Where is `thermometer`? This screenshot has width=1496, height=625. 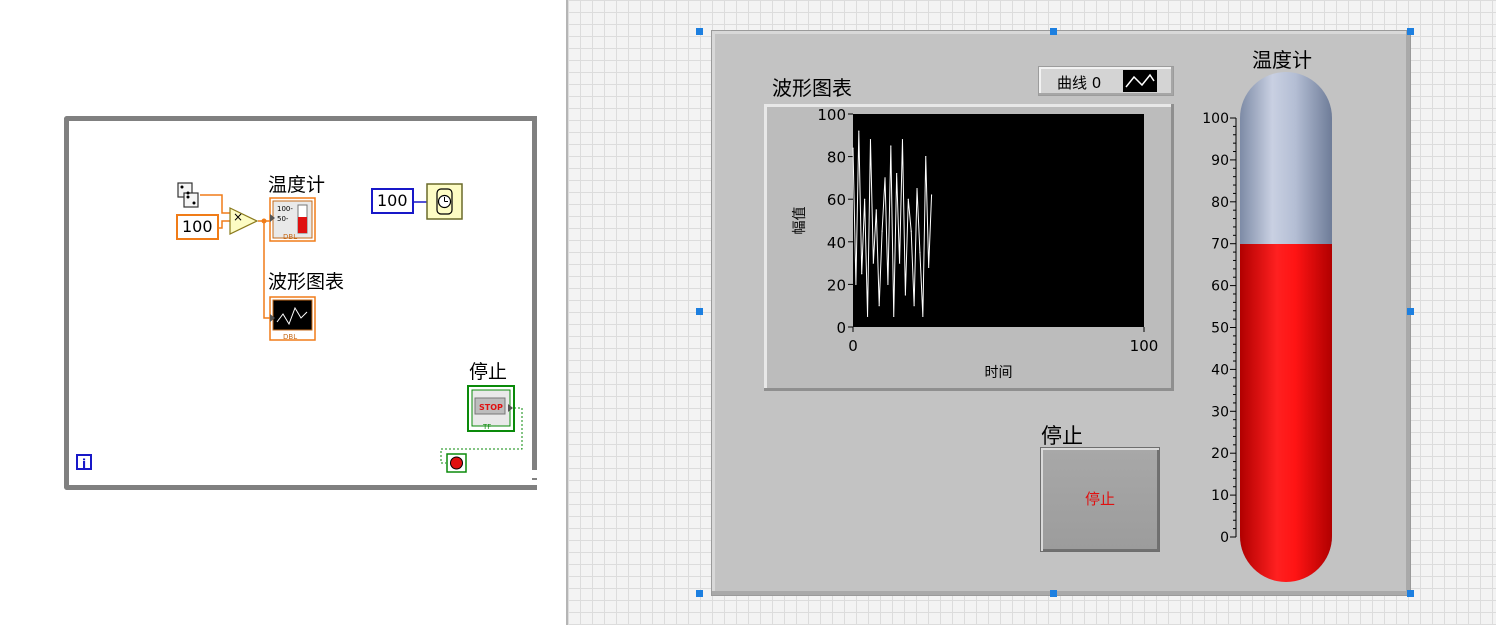 thermometer is located at coordinates (1286, 327).